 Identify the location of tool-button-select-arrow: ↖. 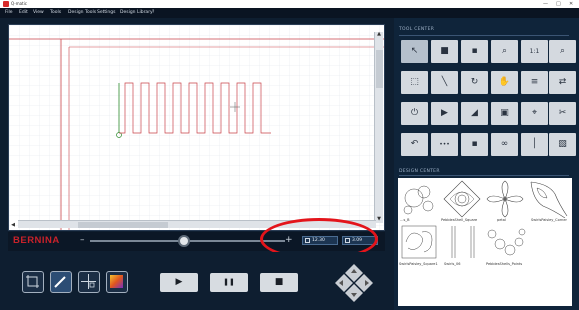
(414, 51).